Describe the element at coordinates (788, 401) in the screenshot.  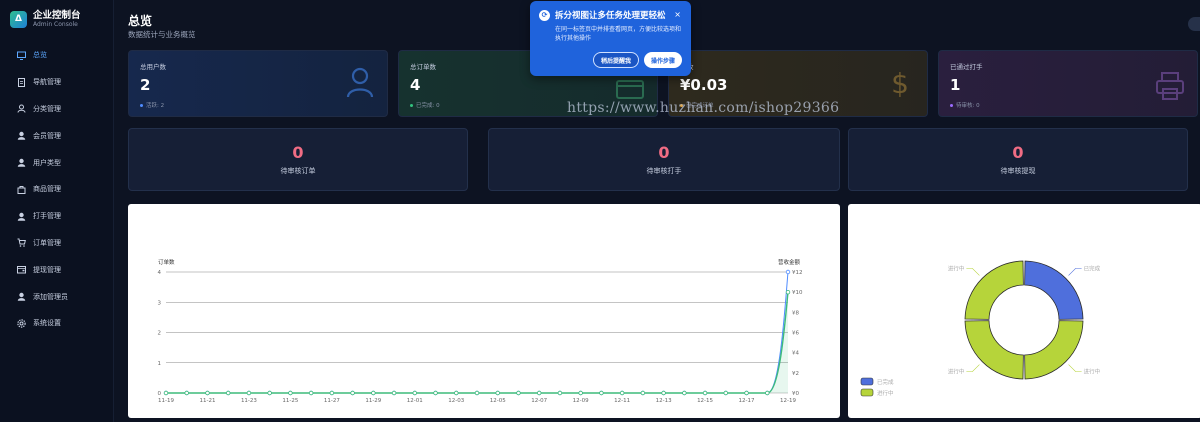
I see `x-tick-label: 12-19` at that location.